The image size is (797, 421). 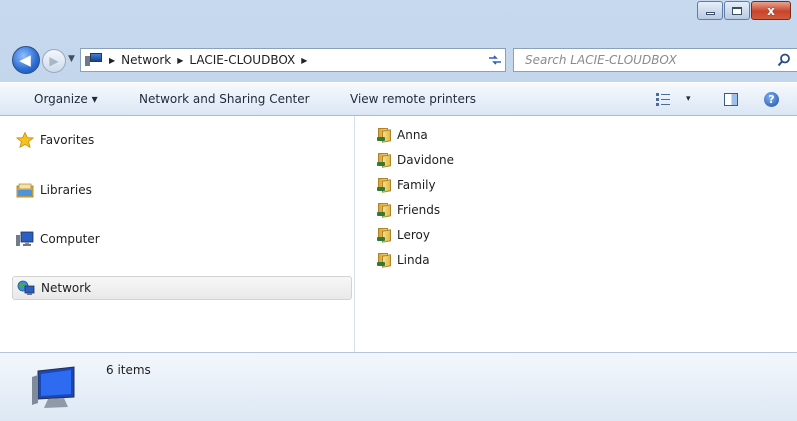 I want to click on folder-name: Anna, so click(x=412, y=135).